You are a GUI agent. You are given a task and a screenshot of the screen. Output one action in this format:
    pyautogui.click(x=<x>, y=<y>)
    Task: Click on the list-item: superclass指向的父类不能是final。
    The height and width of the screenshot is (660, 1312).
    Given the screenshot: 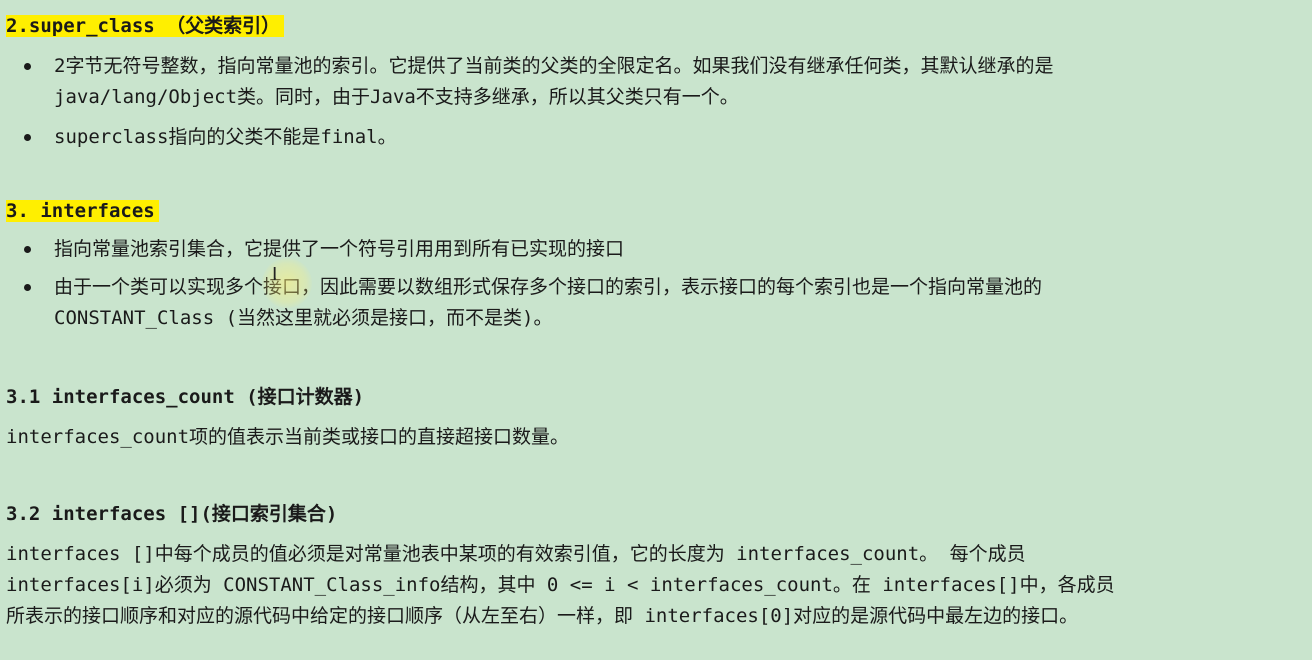 What is the action you would take?
    pyautogui.click(x=655, y=137)
    